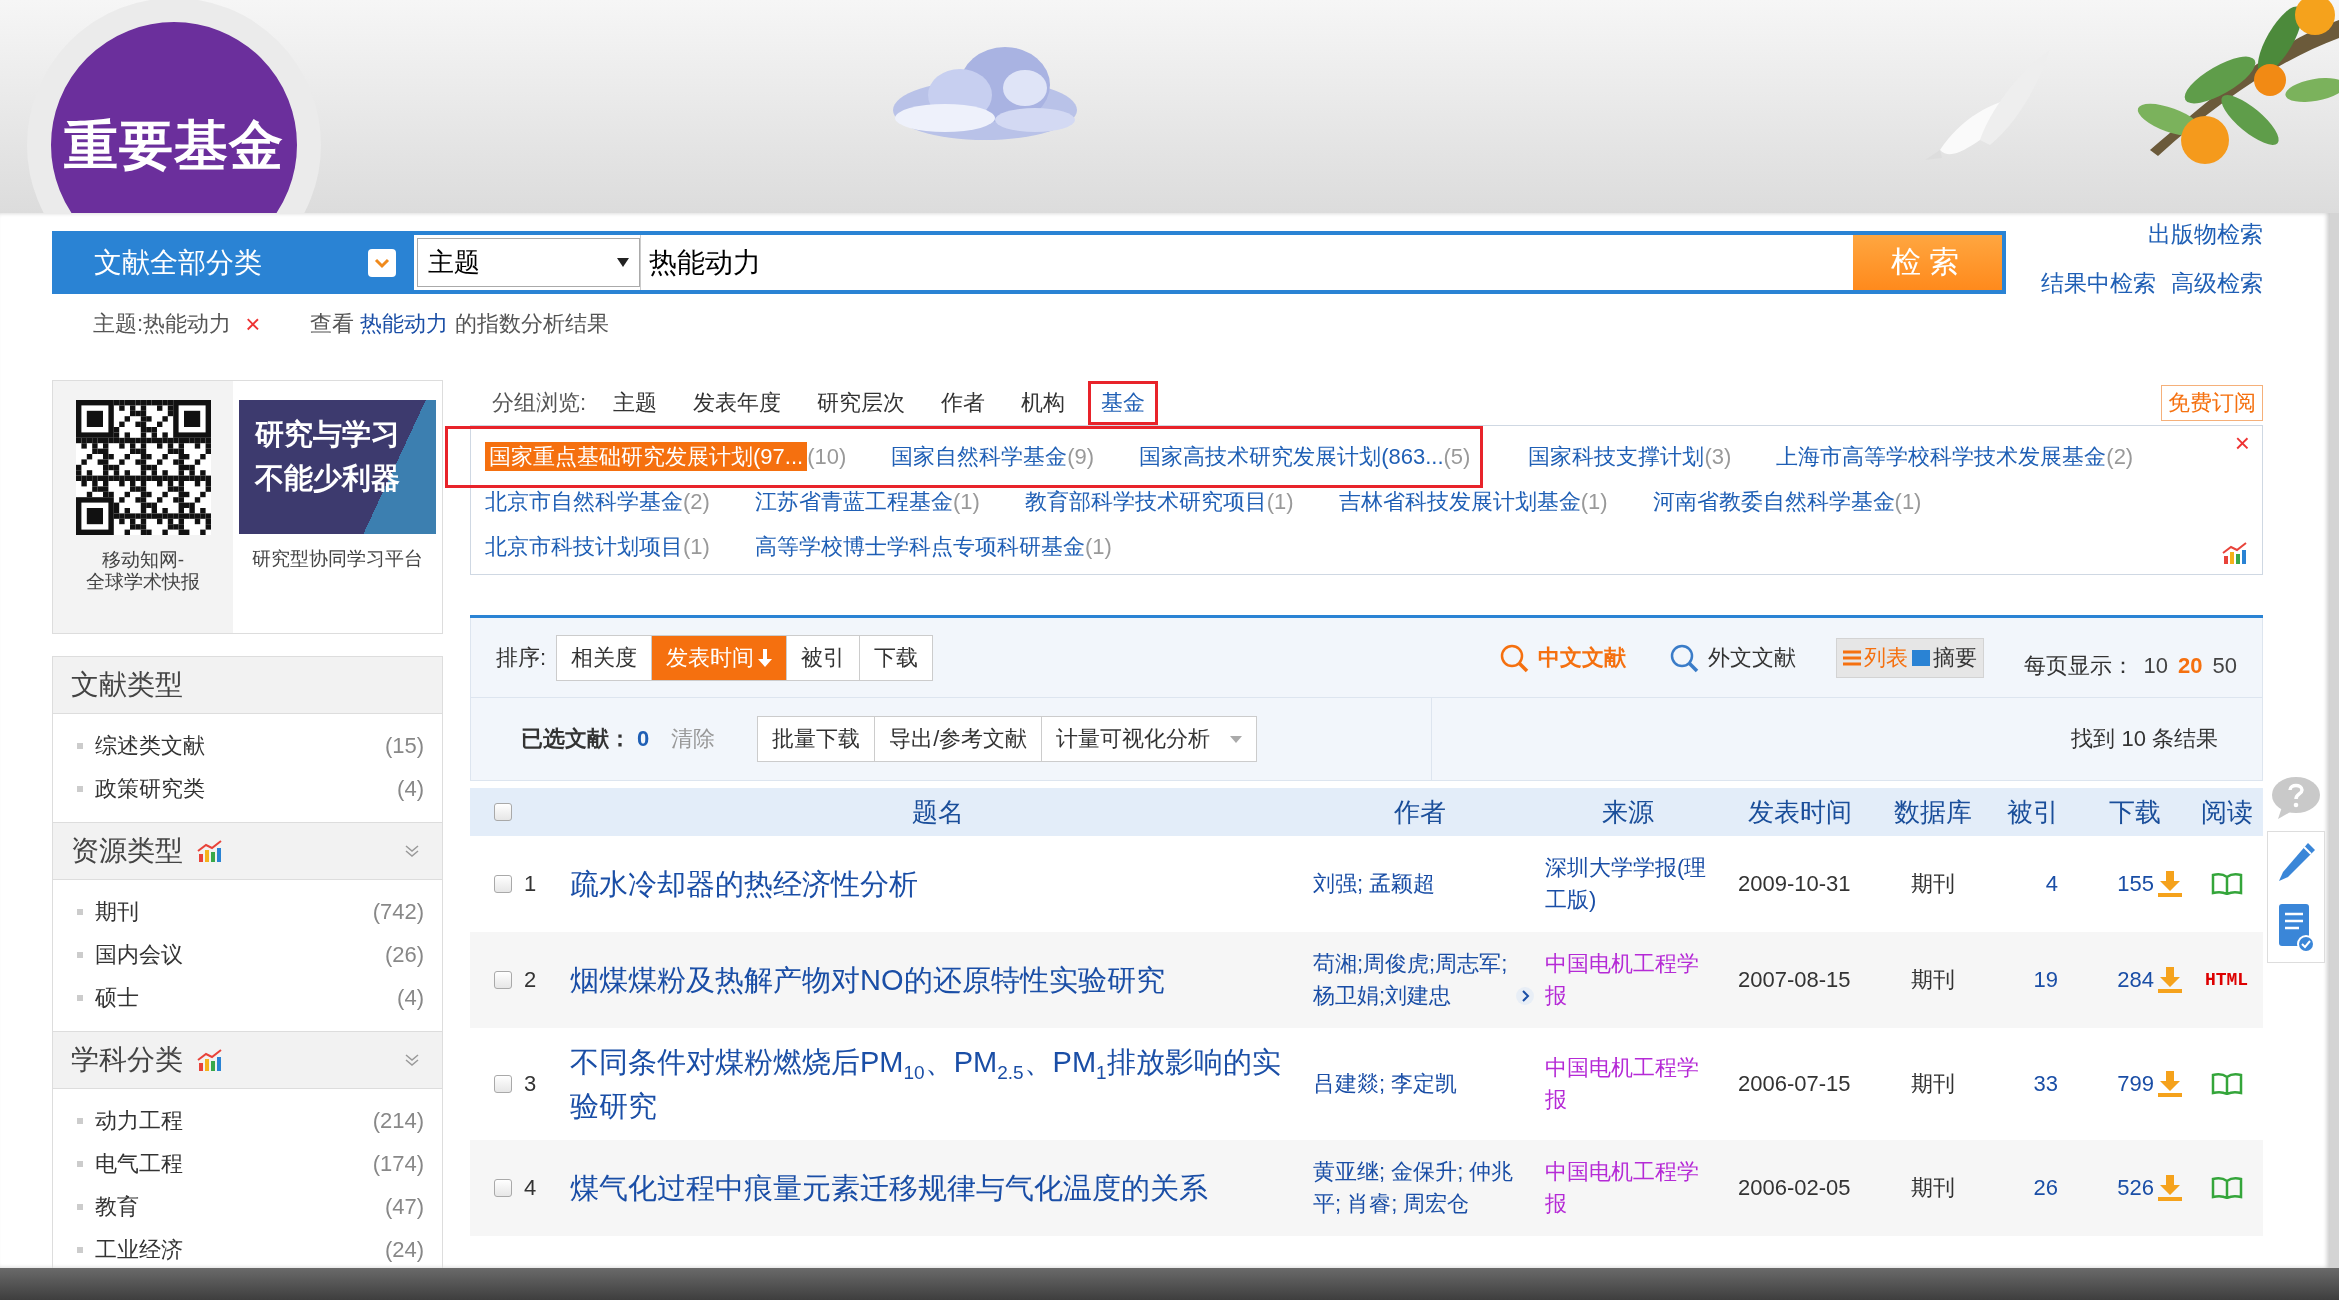  Describe the element at coordinates (933, 546) in the screenshot. I see `fund-link: 高等学校博士学科点专项科研基金(1)` at that location.